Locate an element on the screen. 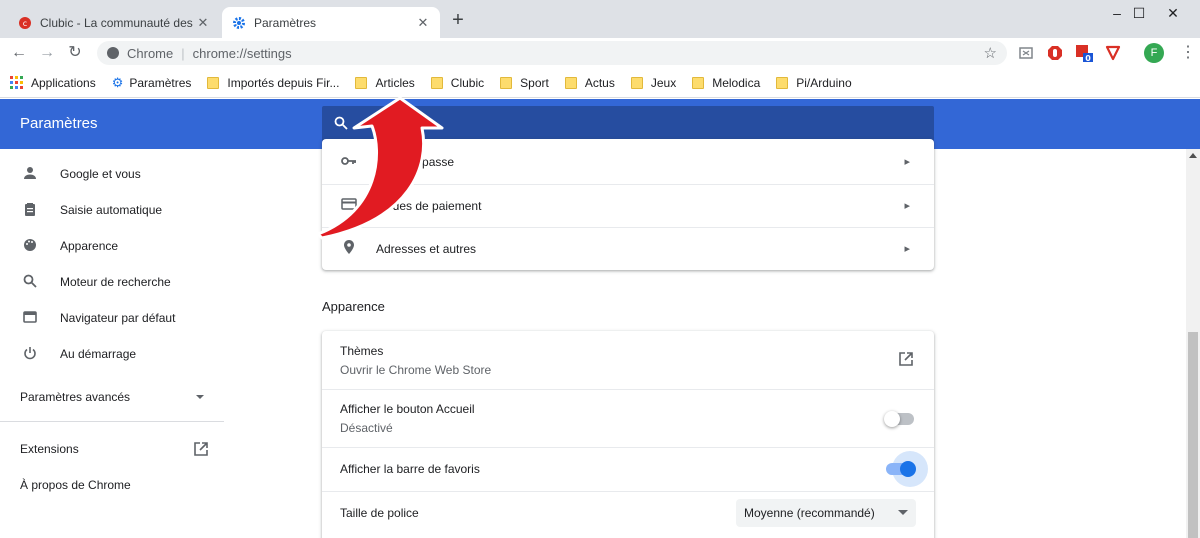 Image resolution: width=1200 pixels, height=538 pixels. sidebar-about-label: À propos de Chrome is located at coordinates (75, 485).